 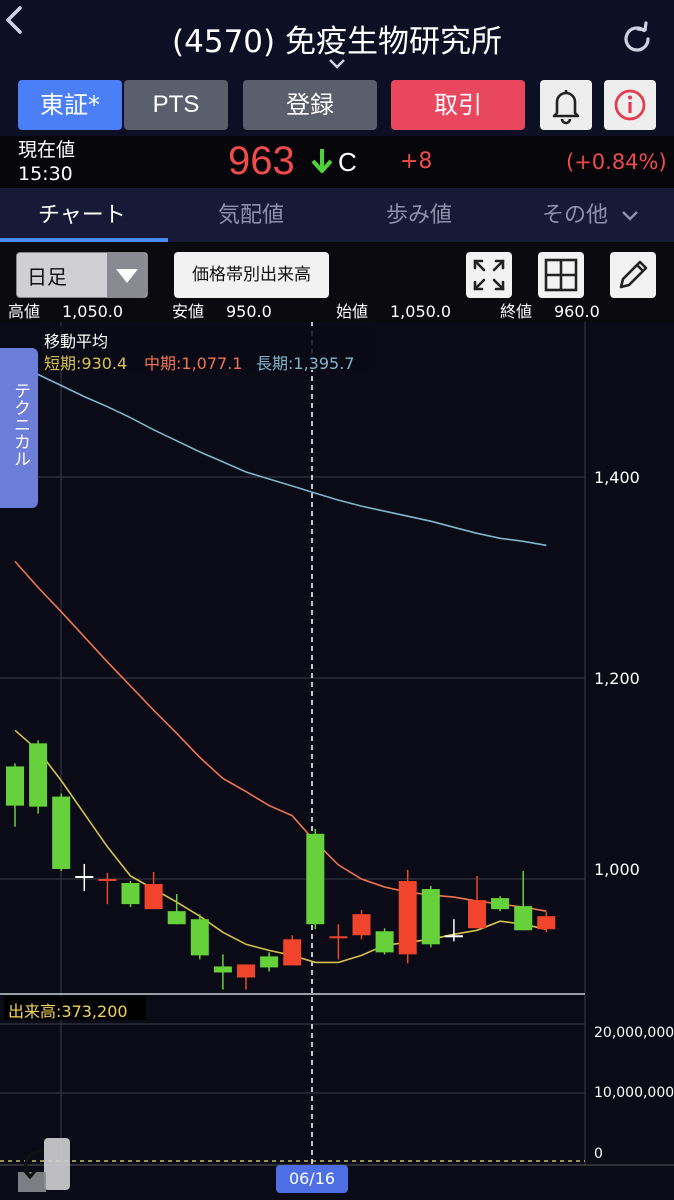 What do you see at coordinates (261, 161) in the screenshot?
I see `current-price: 963` at bounding box center [261, 161].